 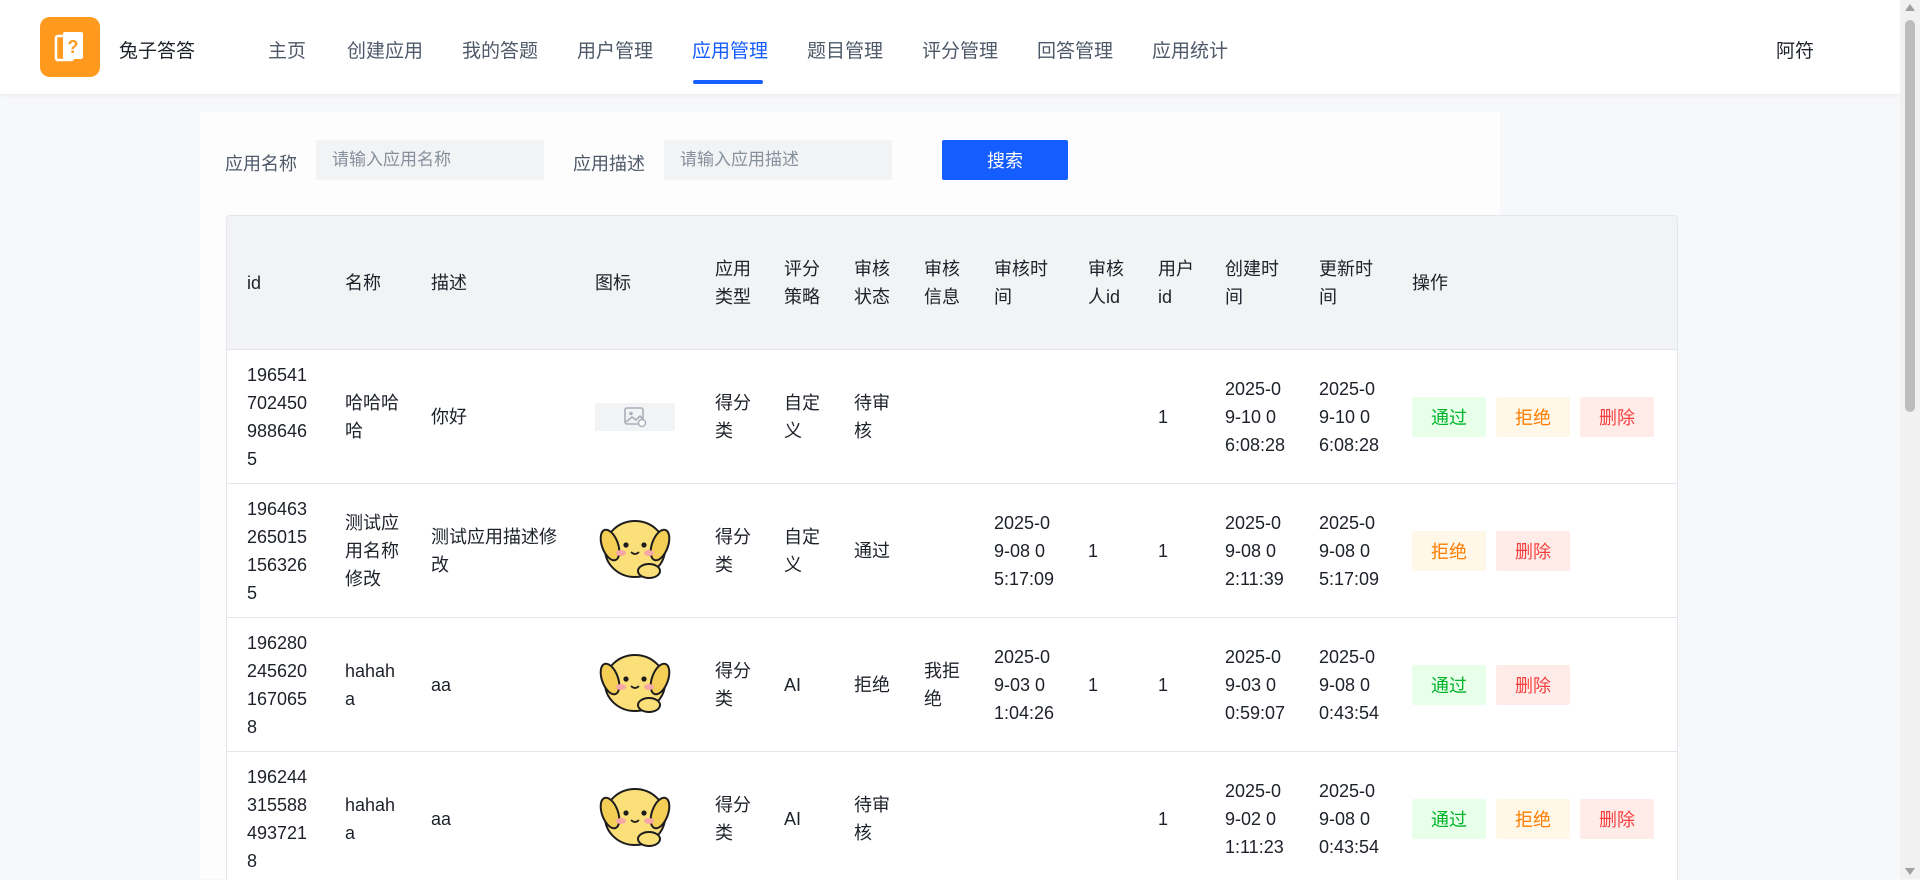 I want to click on search-button: 搜索, so click(x=1005, y=160).